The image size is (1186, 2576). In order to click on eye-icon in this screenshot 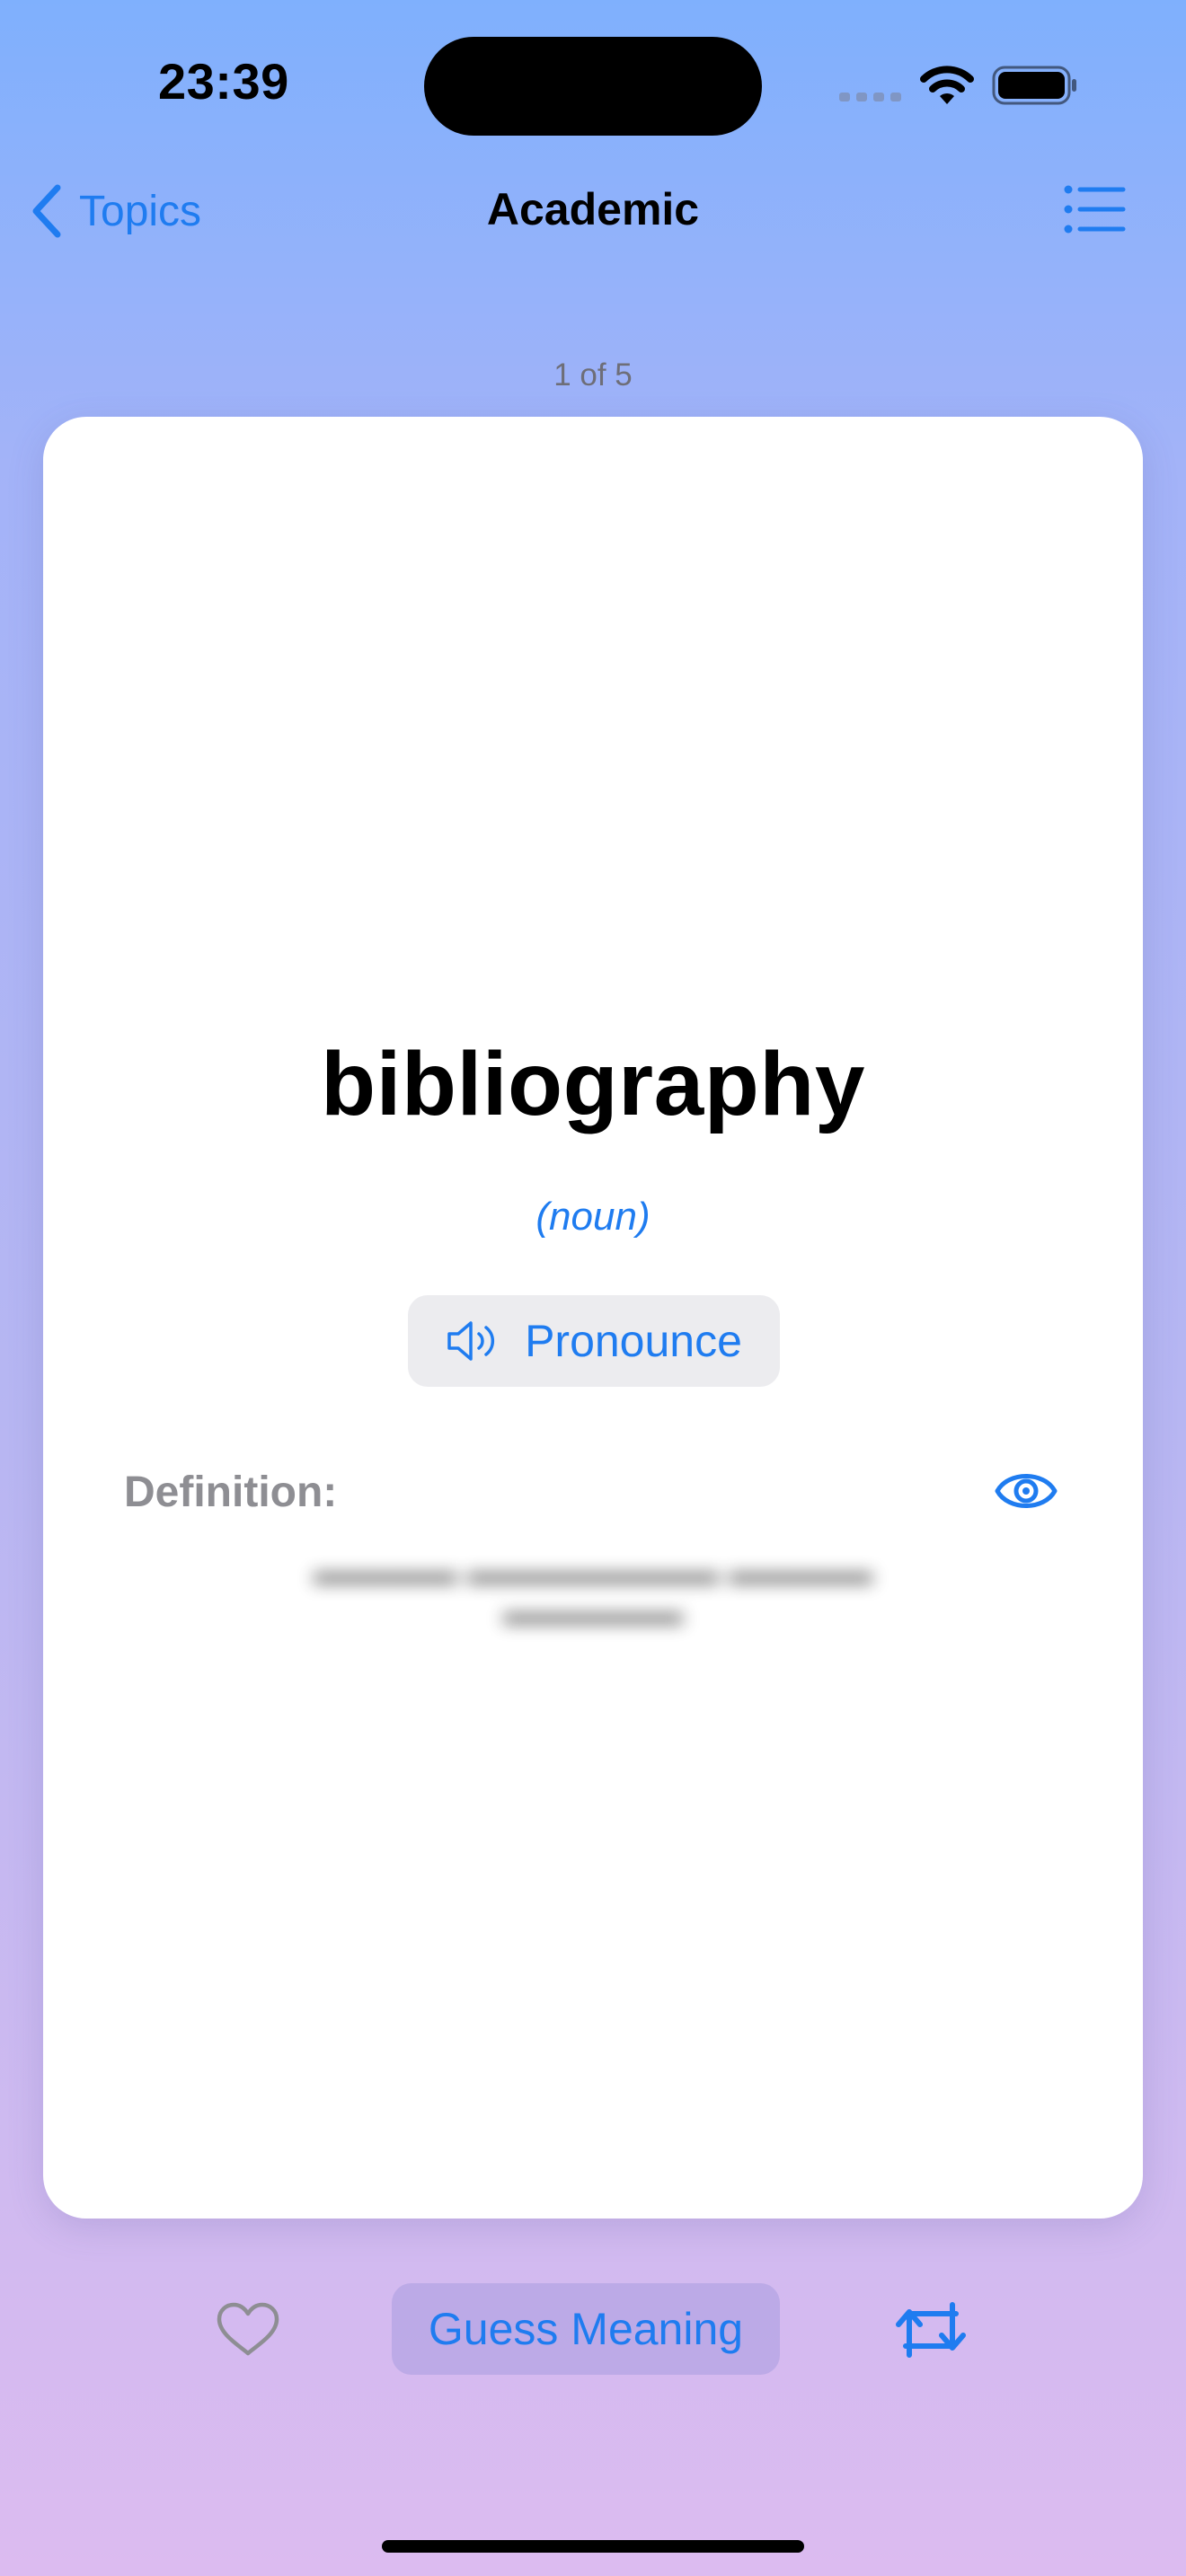, I will do `click(1026, 1491)`.